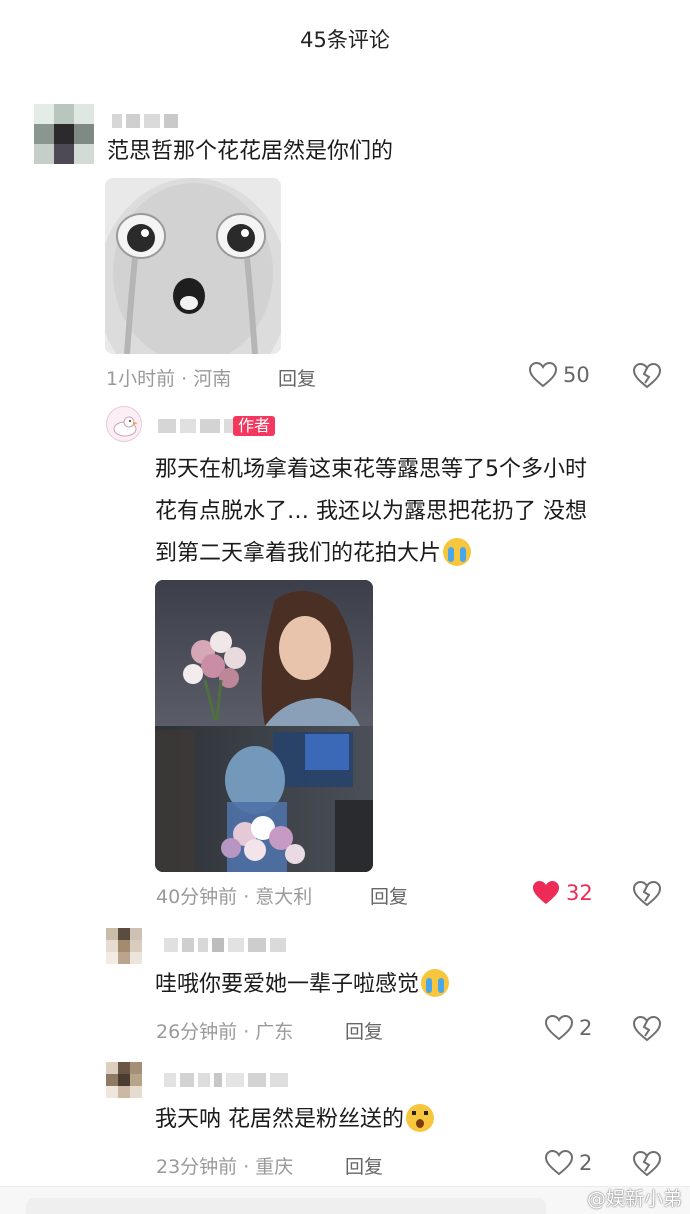 This screenshot has width=690, height=1214. I want to click on comment-text: 我天呐 花居然是粉丝送的, so click(294, 1120).